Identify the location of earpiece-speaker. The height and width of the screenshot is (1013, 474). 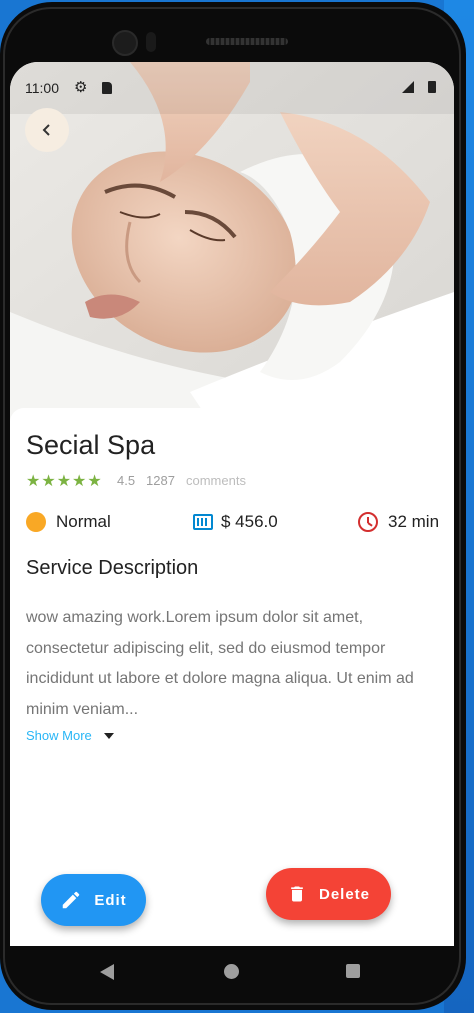
(247, 41).